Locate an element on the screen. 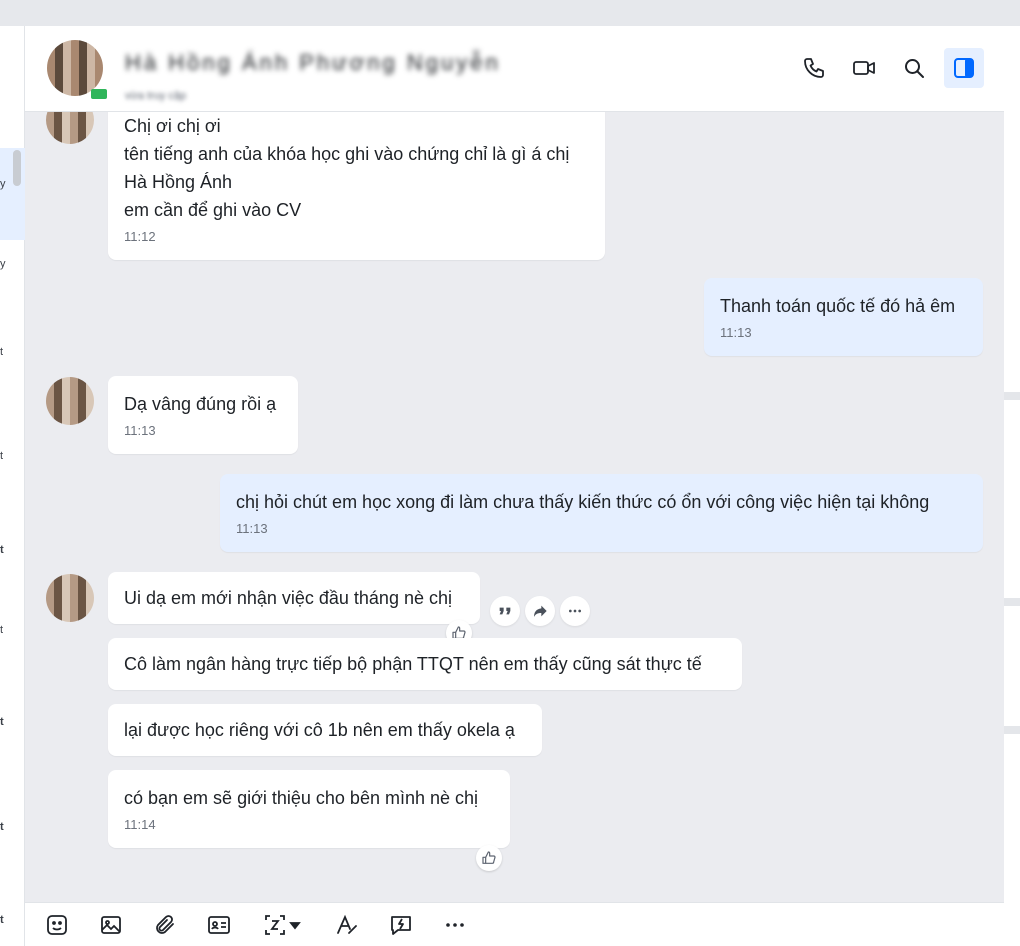 This screenshot has width=1020, height=946. more-options-icon is located at coordinates (455, 924).